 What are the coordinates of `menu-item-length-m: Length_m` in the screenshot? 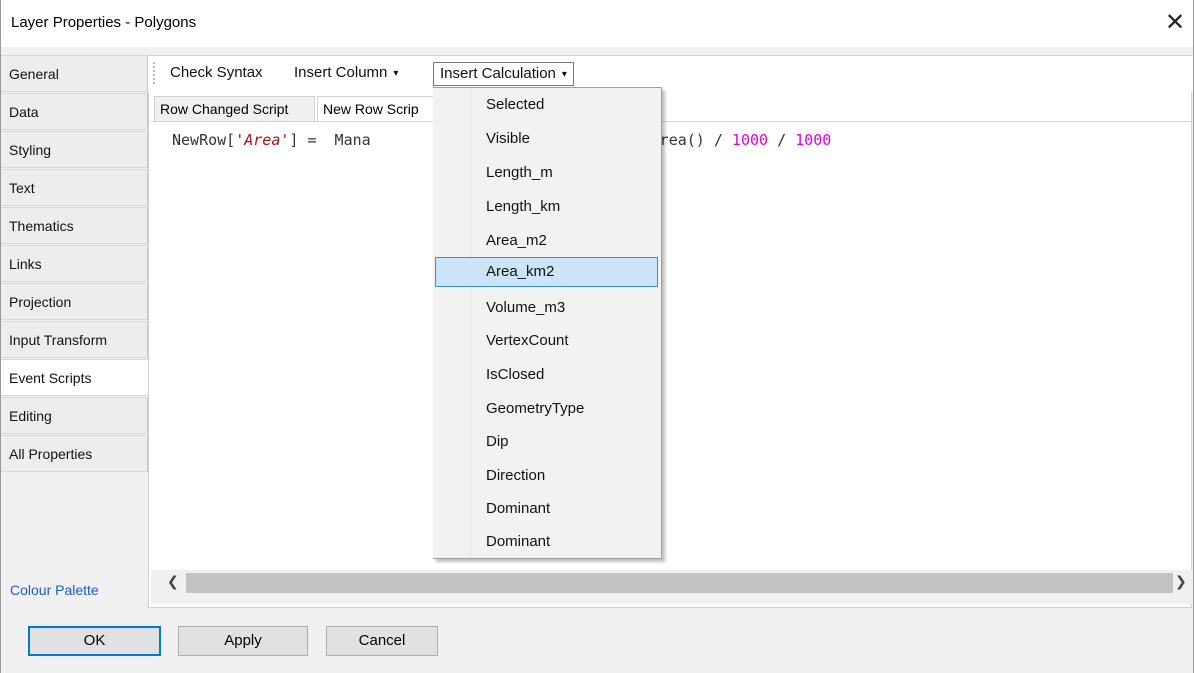 It's located at (546, 173).